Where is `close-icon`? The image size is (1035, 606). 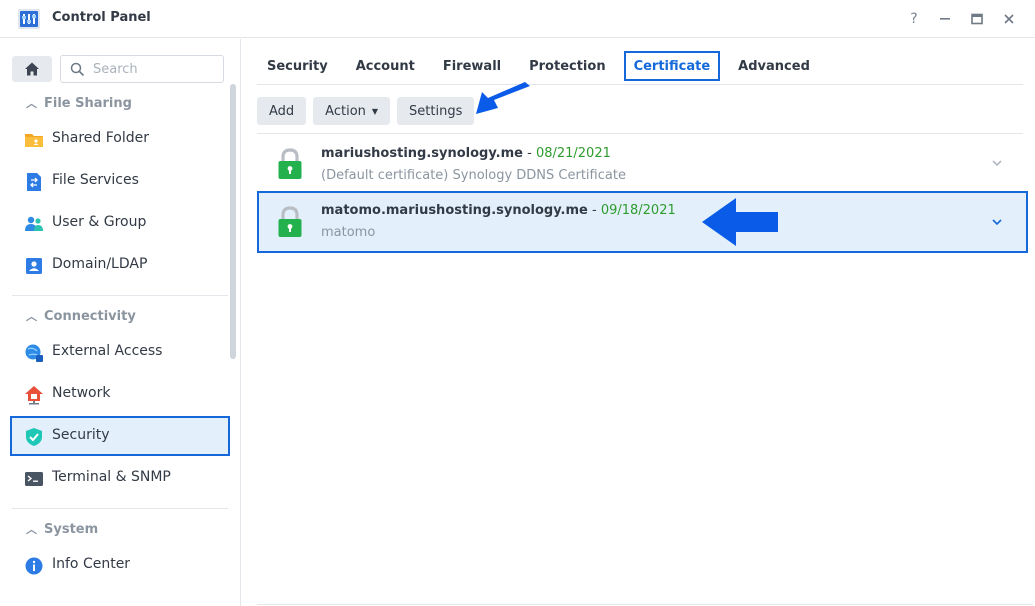
close-icon is located at coordinates (1009, 19).